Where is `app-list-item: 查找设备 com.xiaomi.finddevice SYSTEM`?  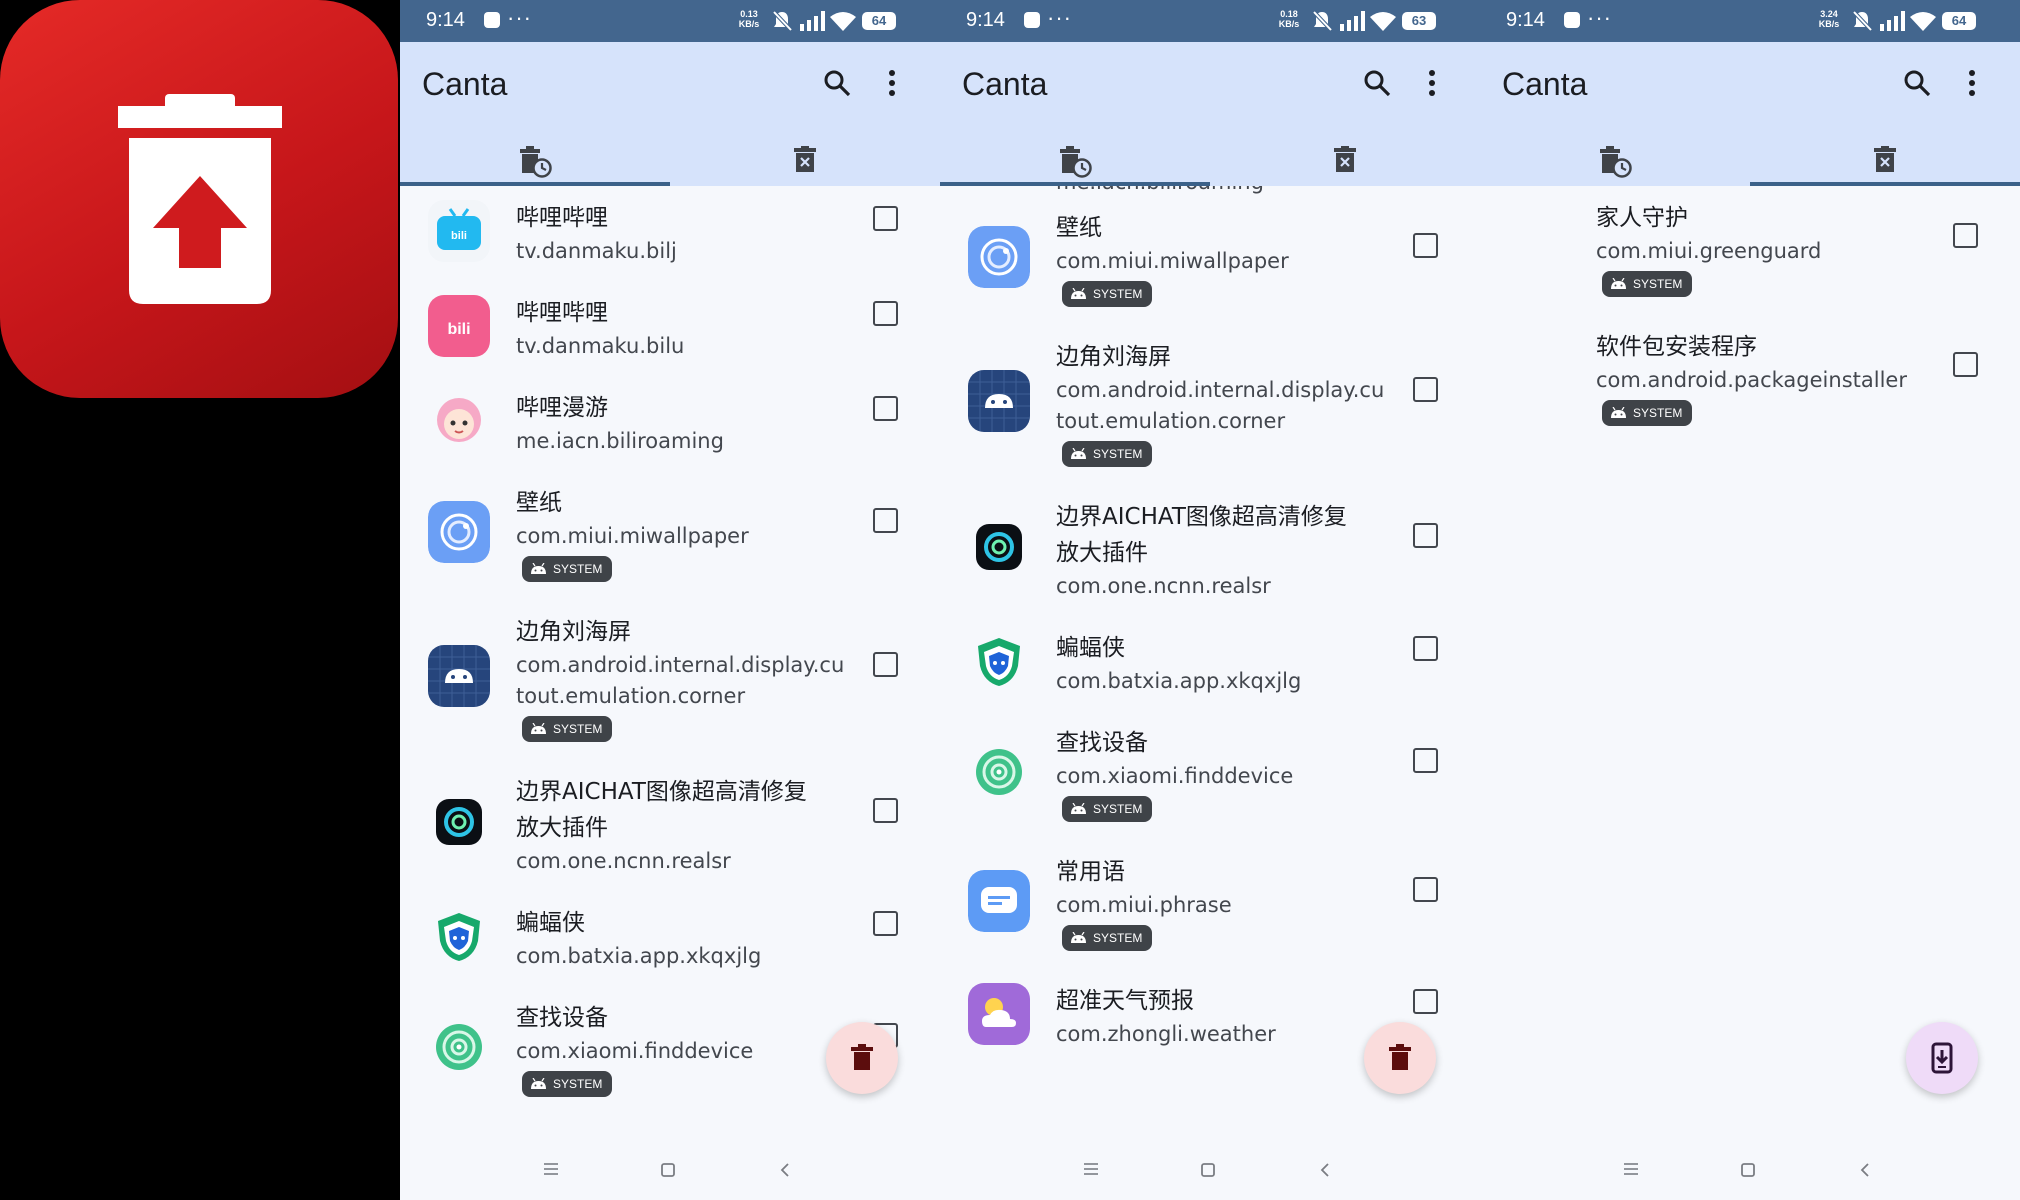
app-list-item: 查找设备 com.xiaomi.finddevice SYSTEM is located at coordinates (1210, 789).